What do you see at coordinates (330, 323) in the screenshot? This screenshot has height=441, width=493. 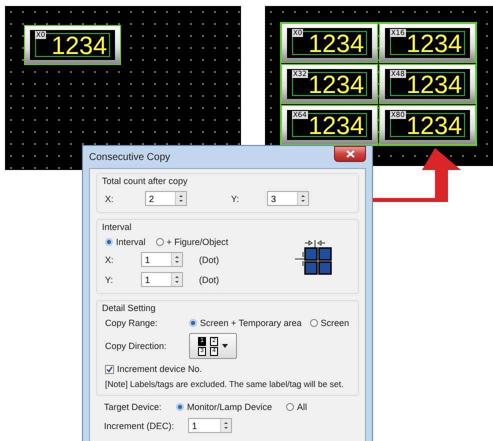 I see `radio-option: Screen` at bounding box center [330, 323].